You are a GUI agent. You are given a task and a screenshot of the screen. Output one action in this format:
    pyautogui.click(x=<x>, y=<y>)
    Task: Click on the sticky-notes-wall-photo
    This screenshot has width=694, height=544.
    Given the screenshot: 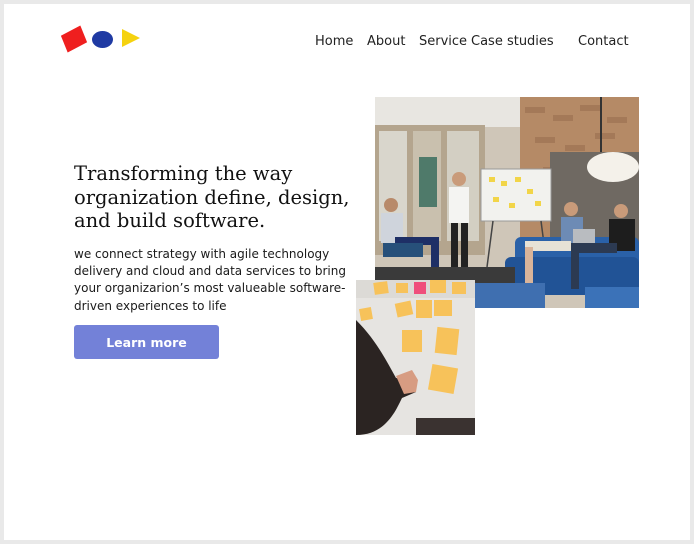 What is the action you would take?
    pyautogui.click(x=415, y=357)
    